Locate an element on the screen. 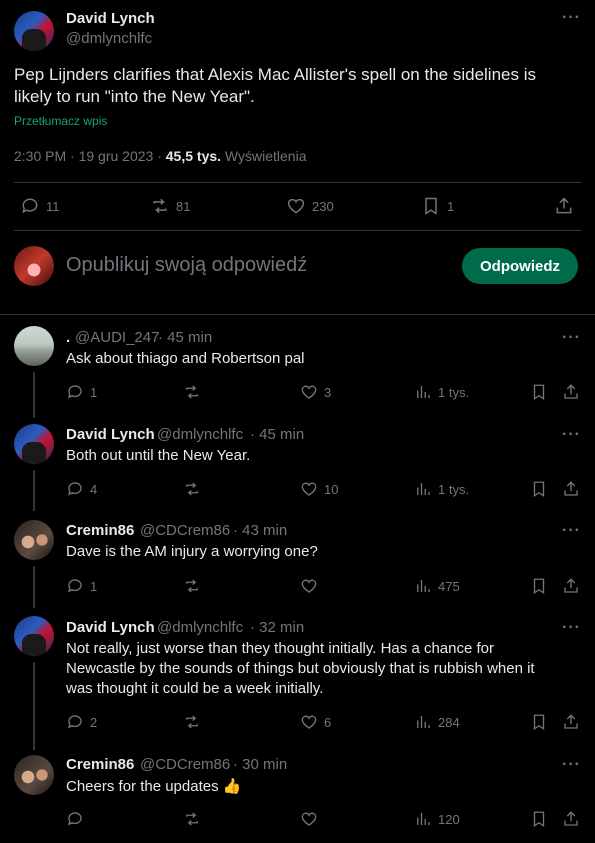  reply-submit-button: Odpowiedz is located at coordinates (520, 266).